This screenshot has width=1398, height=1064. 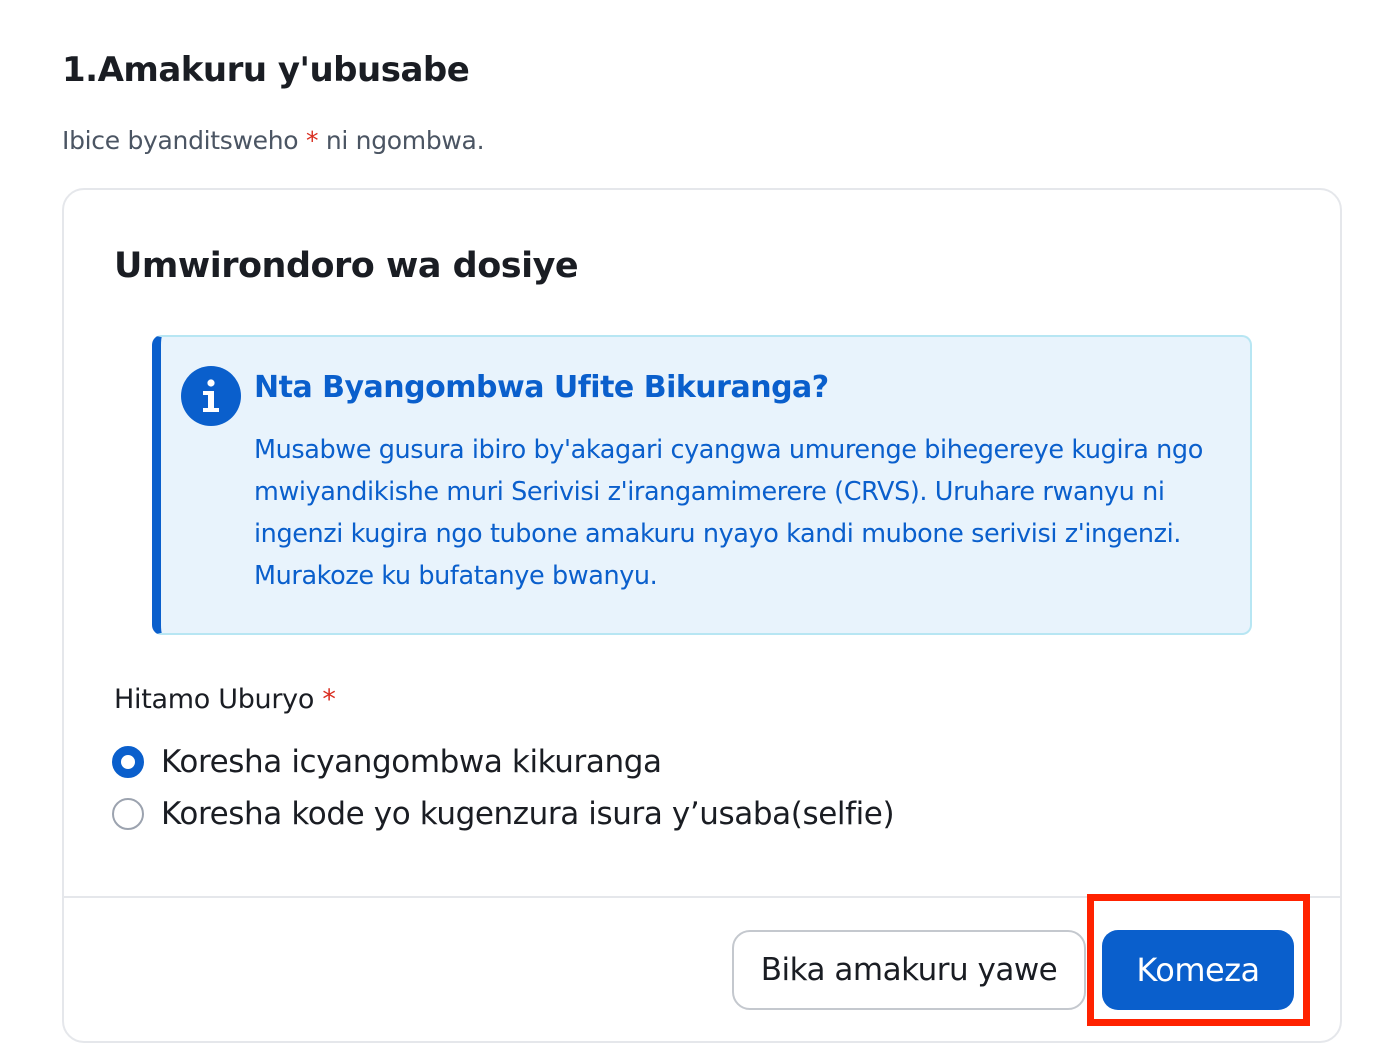 I want to click on radio-option-id-document: Koresha icyangombwa kikuranga, so click(x=387, y=762).